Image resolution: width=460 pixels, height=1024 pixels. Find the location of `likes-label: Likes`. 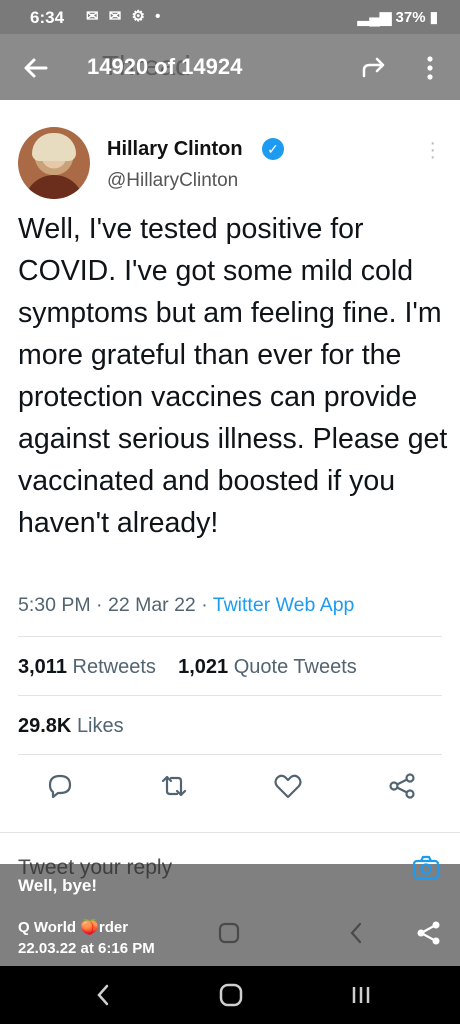

likes-label: Likes is located at coordinates (100, 726).